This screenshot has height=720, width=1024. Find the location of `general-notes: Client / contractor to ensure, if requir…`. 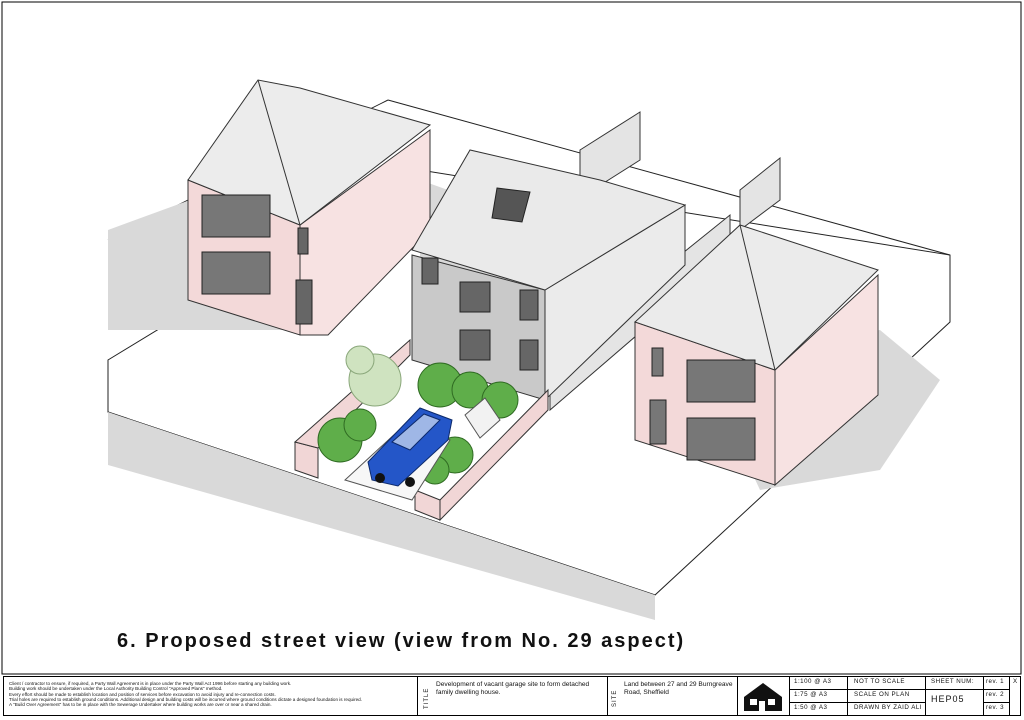

general-notes: Client / contractor to ensure, if requir… is located at coordinates (211, 696).